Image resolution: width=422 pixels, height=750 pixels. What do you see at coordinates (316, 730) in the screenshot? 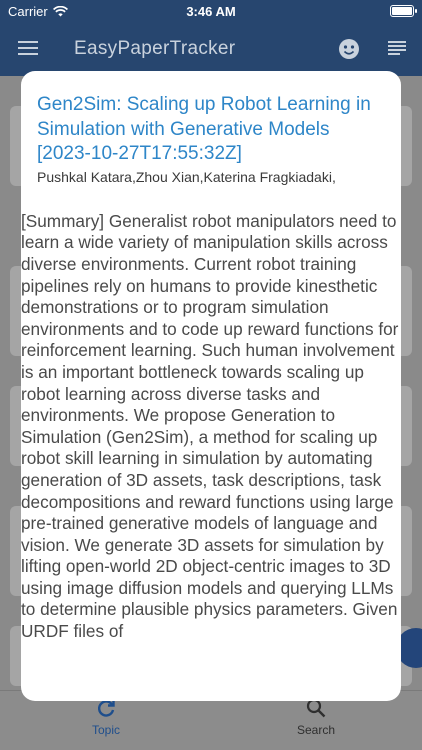
I see `tab-search-label: Search` at bounding box center [316, 730].